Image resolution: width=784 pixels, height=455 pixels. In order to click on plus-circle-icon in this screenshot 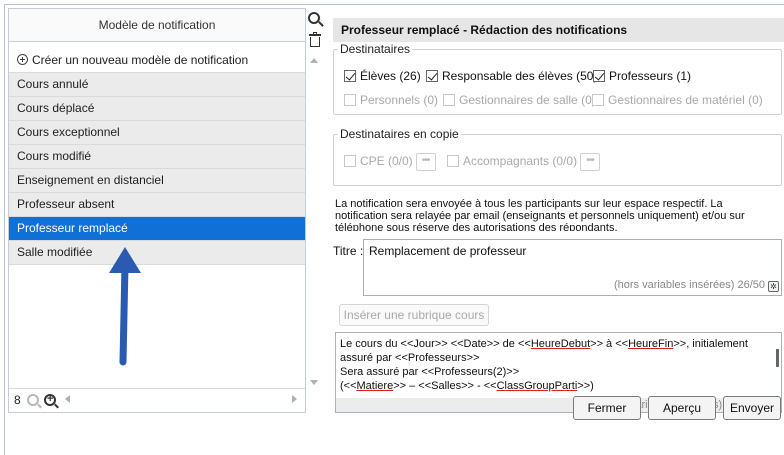, I will do `click(22, 59)`.